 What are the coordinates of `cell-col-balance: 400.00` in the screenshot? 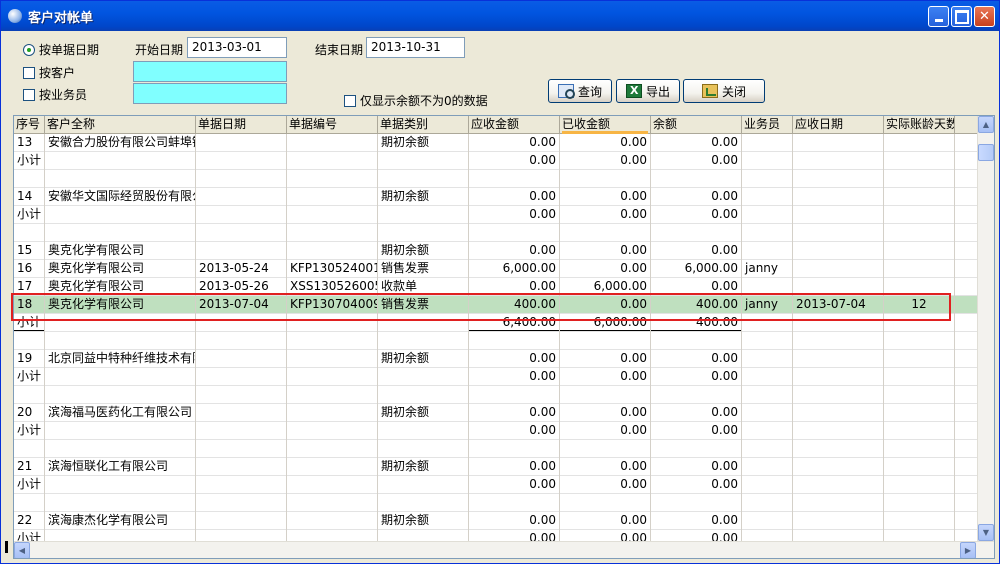 It's located at (696, 305).